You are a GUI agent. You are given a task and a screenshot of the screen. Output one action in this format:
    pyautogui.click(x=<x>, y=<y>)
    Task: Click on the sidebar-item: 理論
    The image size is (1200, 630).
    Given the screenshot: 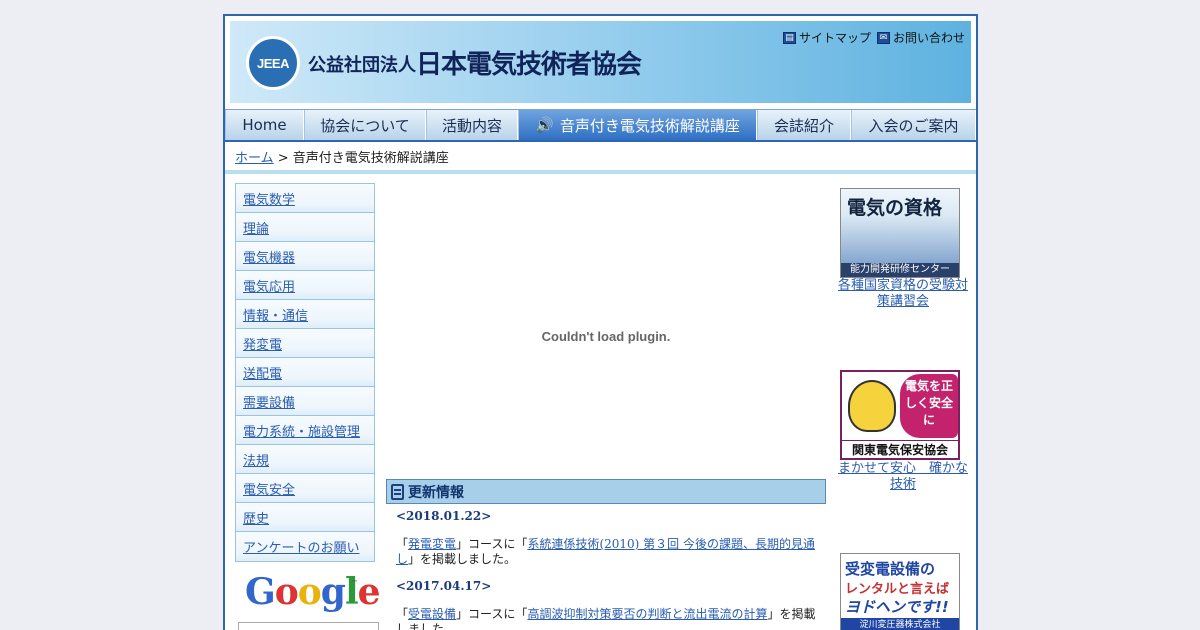 What is the action you would take?
    pyautogui.click(x=305, y=227)
    